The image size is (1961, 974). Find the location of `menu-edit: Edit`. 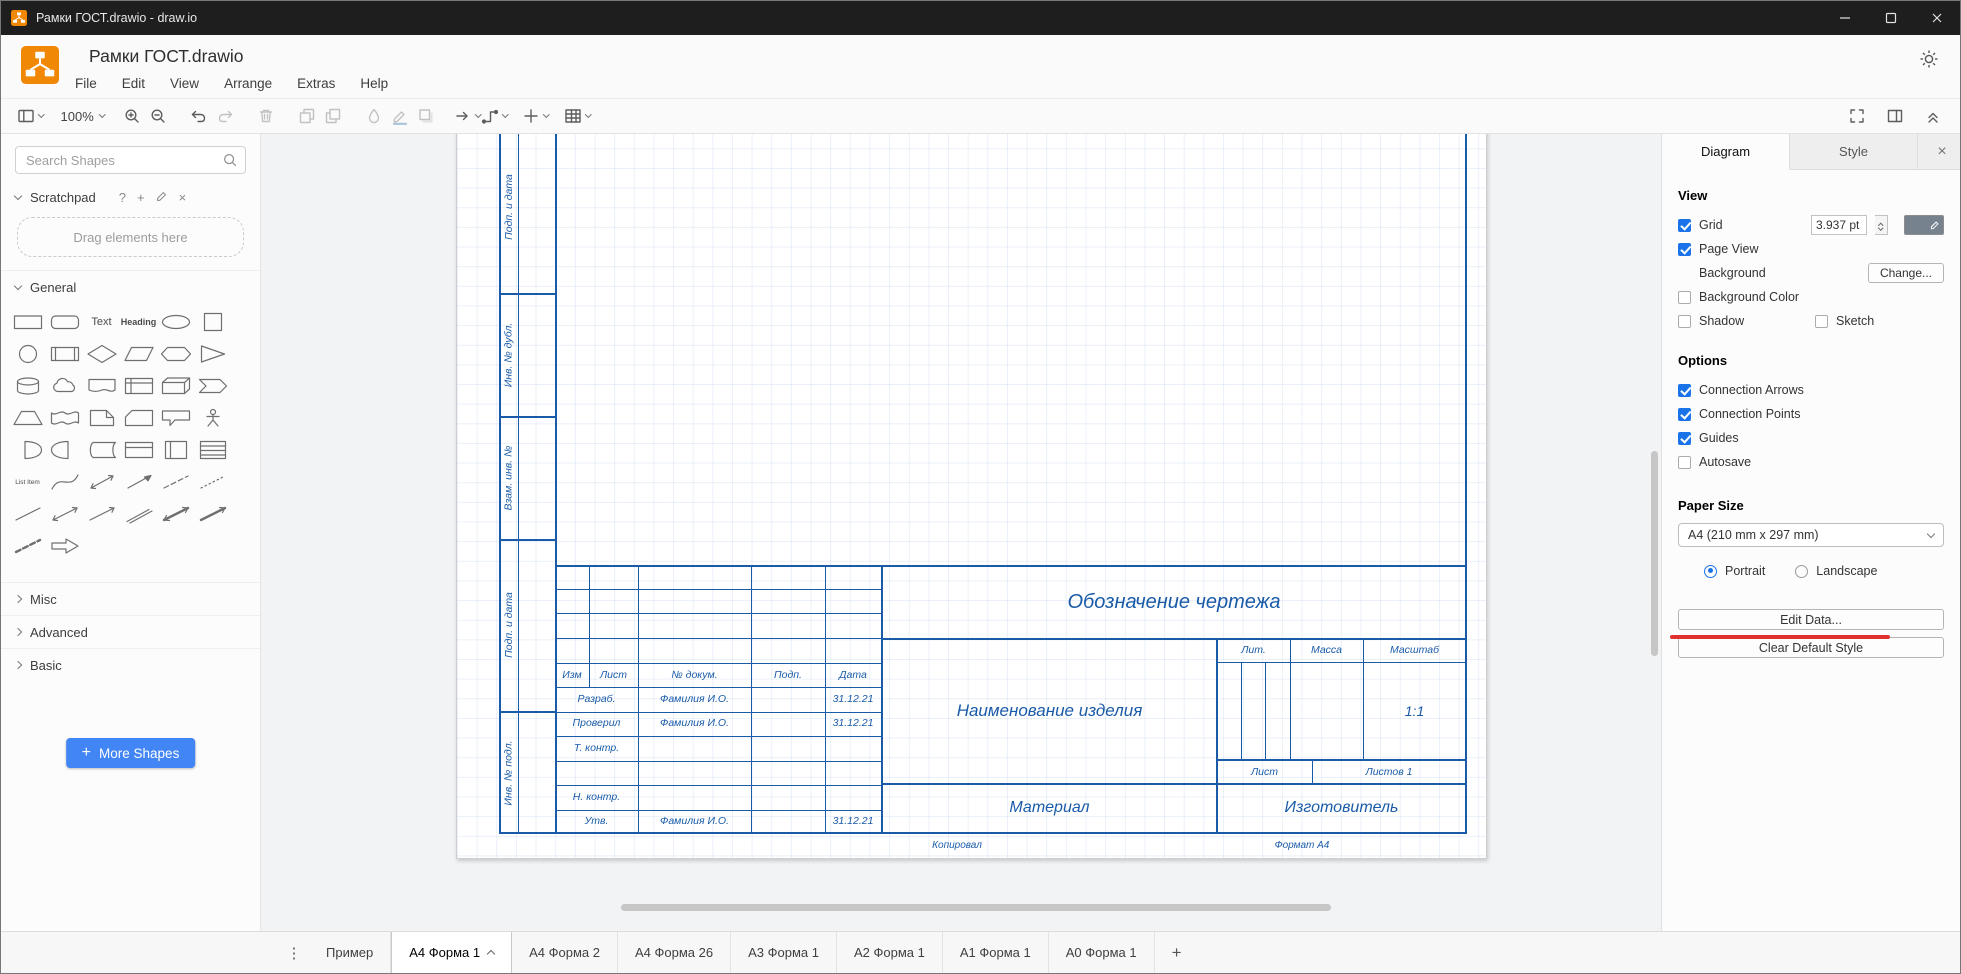

menu-edit: Edit is located at coordinates (133, 83).